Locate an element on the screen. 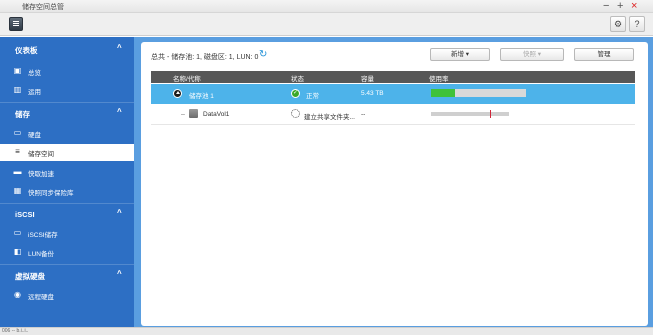 The height and width of the screenshot is (335, 653). utilization-icon: ▥ is located at coordinates (17, 89).